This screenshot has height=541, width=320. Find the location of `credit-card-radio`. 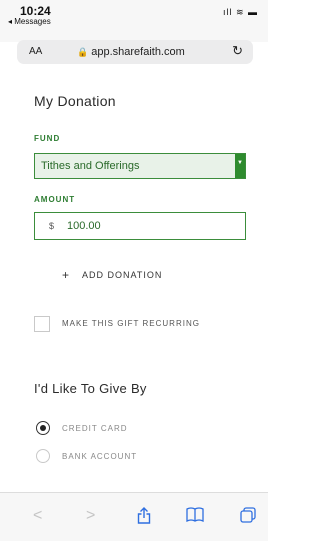

credit-card-radio is located at coordinates (43, 428).